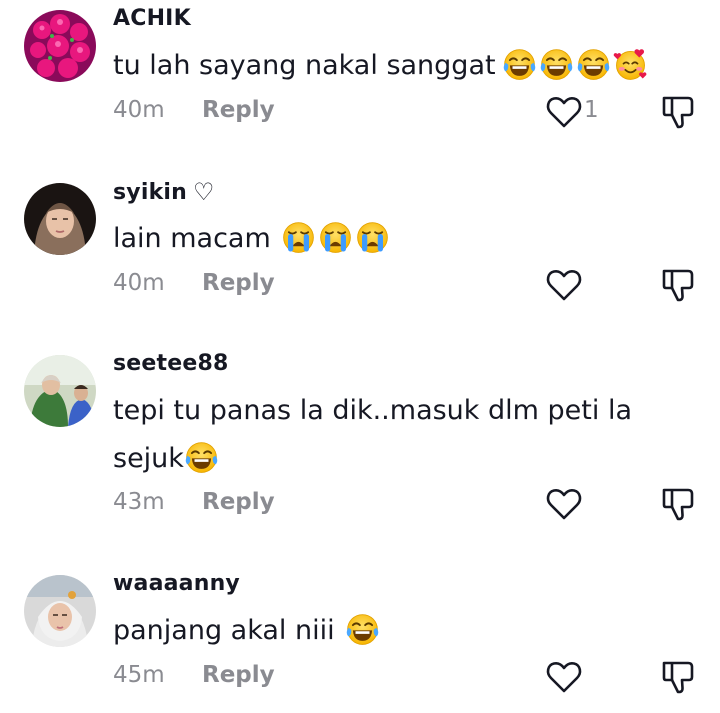  I want to click on username: syikin ♡, so click(164, 191).